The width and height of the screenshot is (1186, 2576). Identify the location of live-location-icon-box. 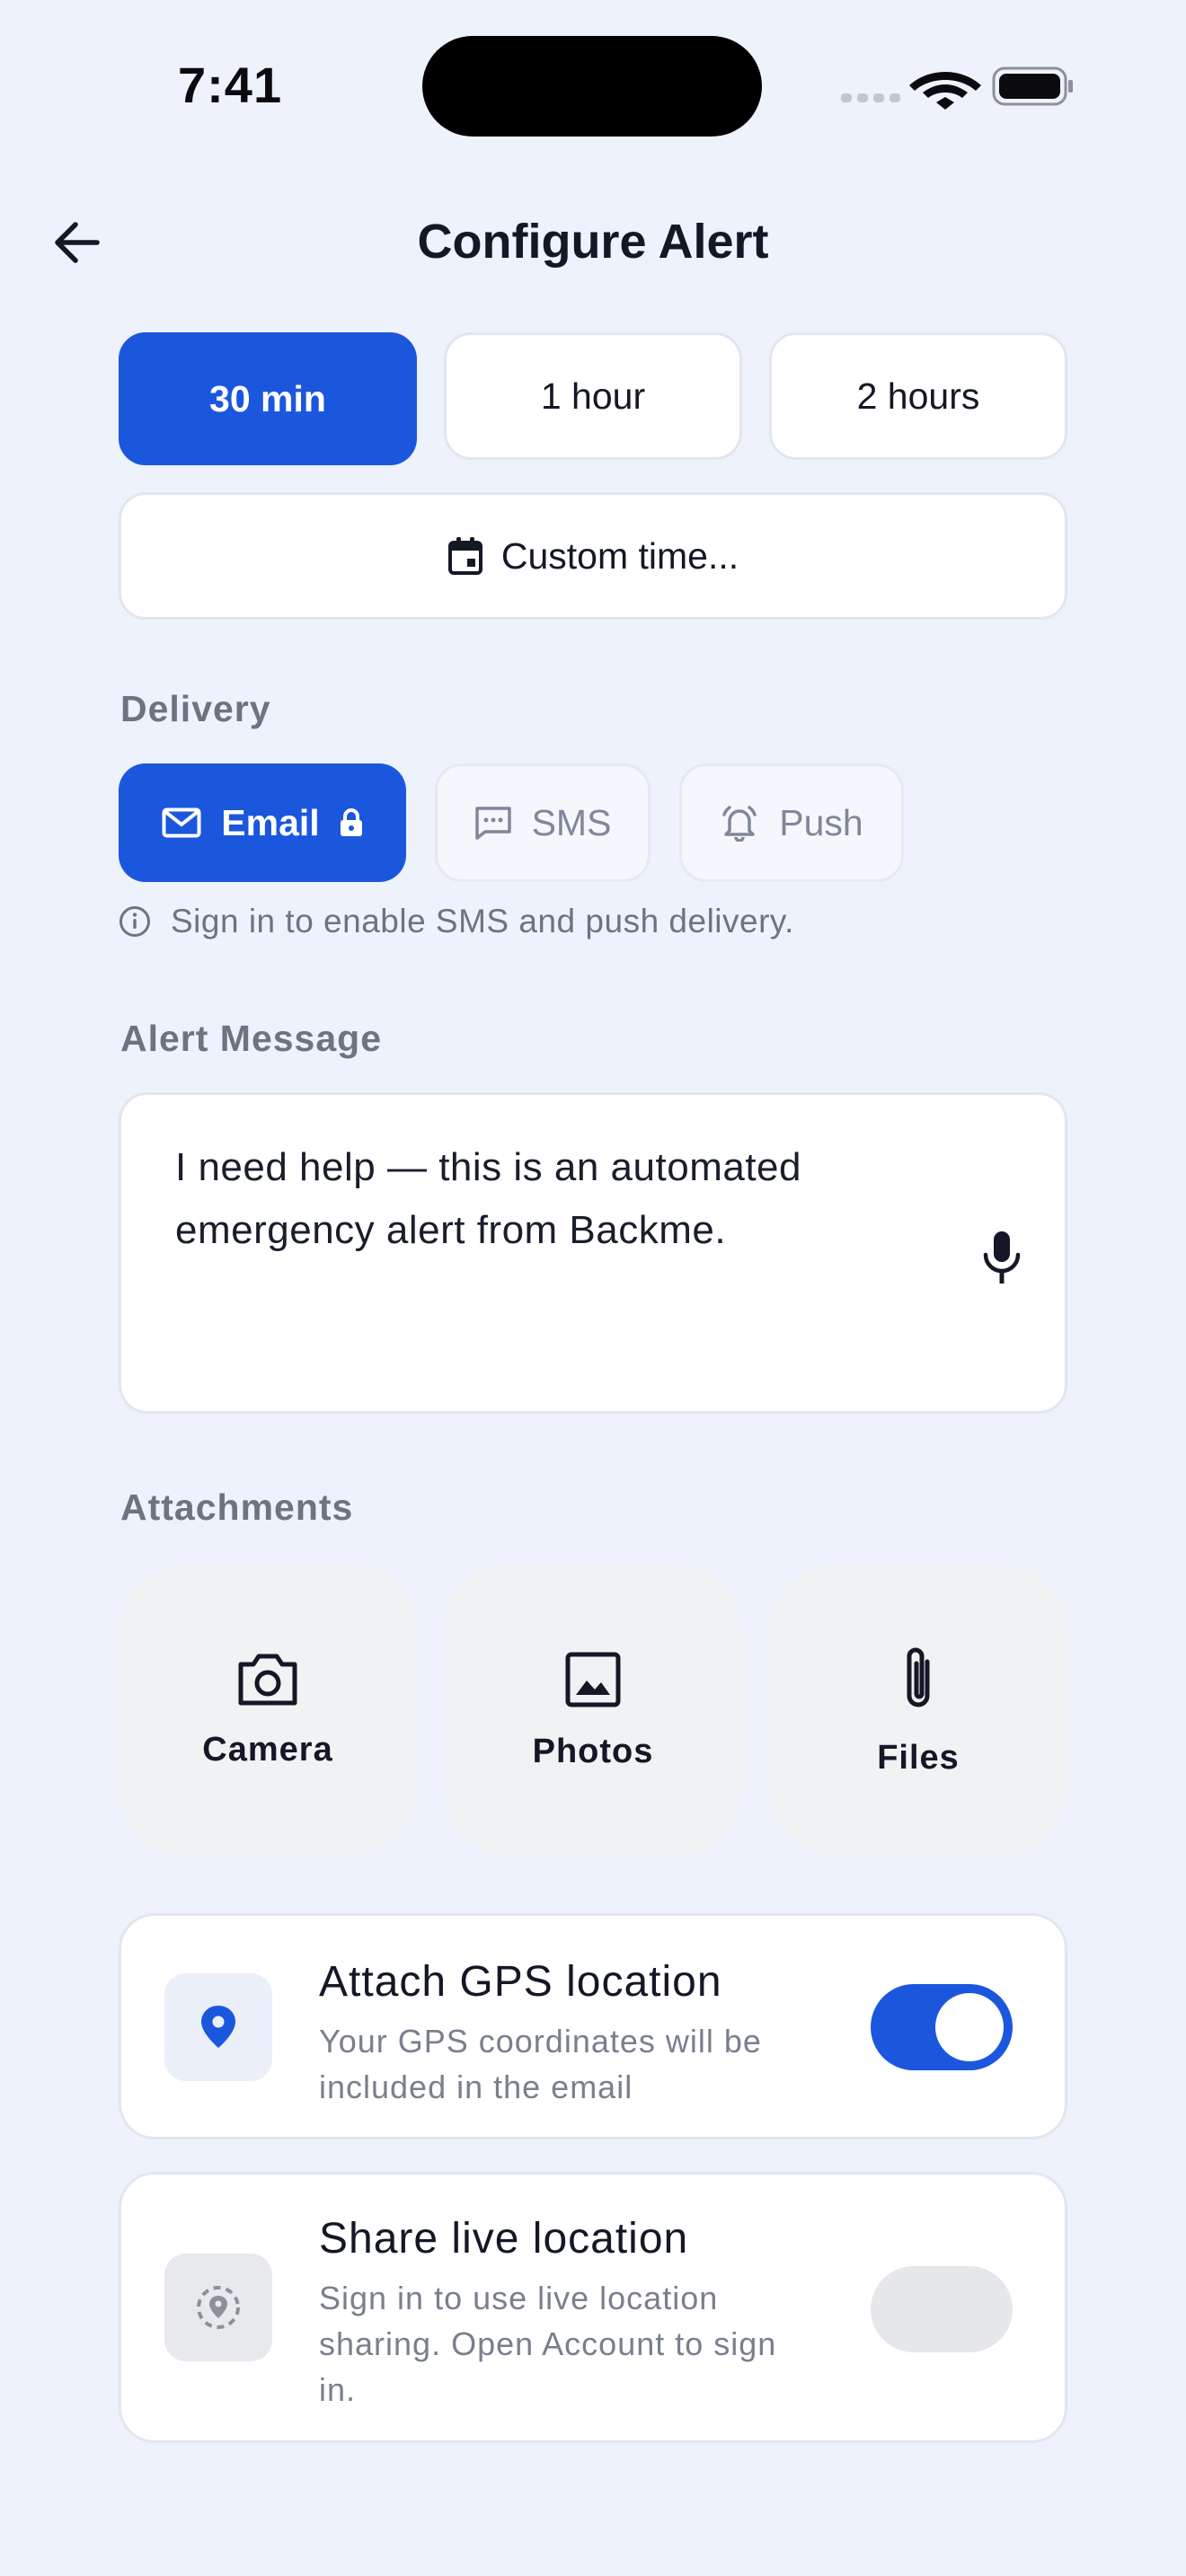
(218, 2307).